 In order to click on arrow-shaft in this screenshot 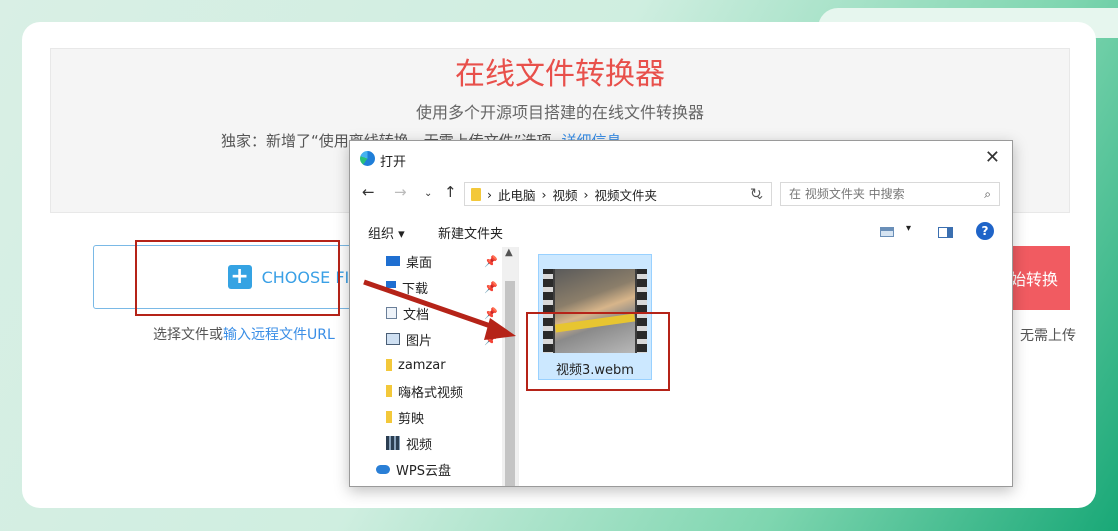, I will do `click(433, 306)`.